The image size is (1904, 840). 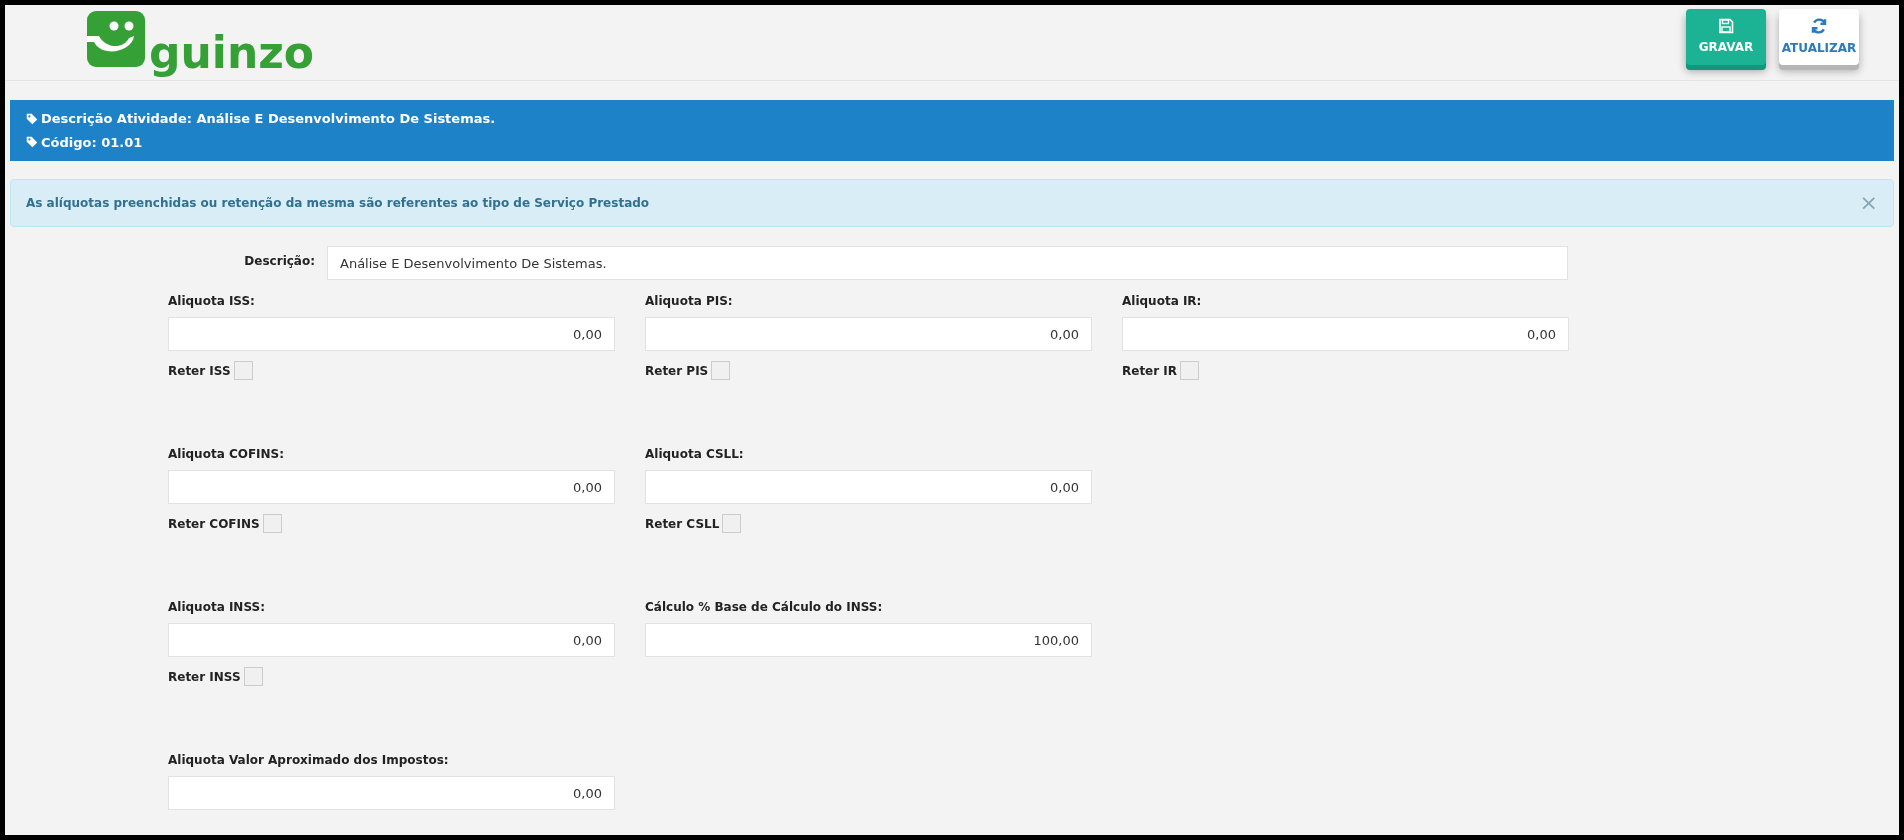 I want to click on refresh-icon, so click(x=1819, y=26).